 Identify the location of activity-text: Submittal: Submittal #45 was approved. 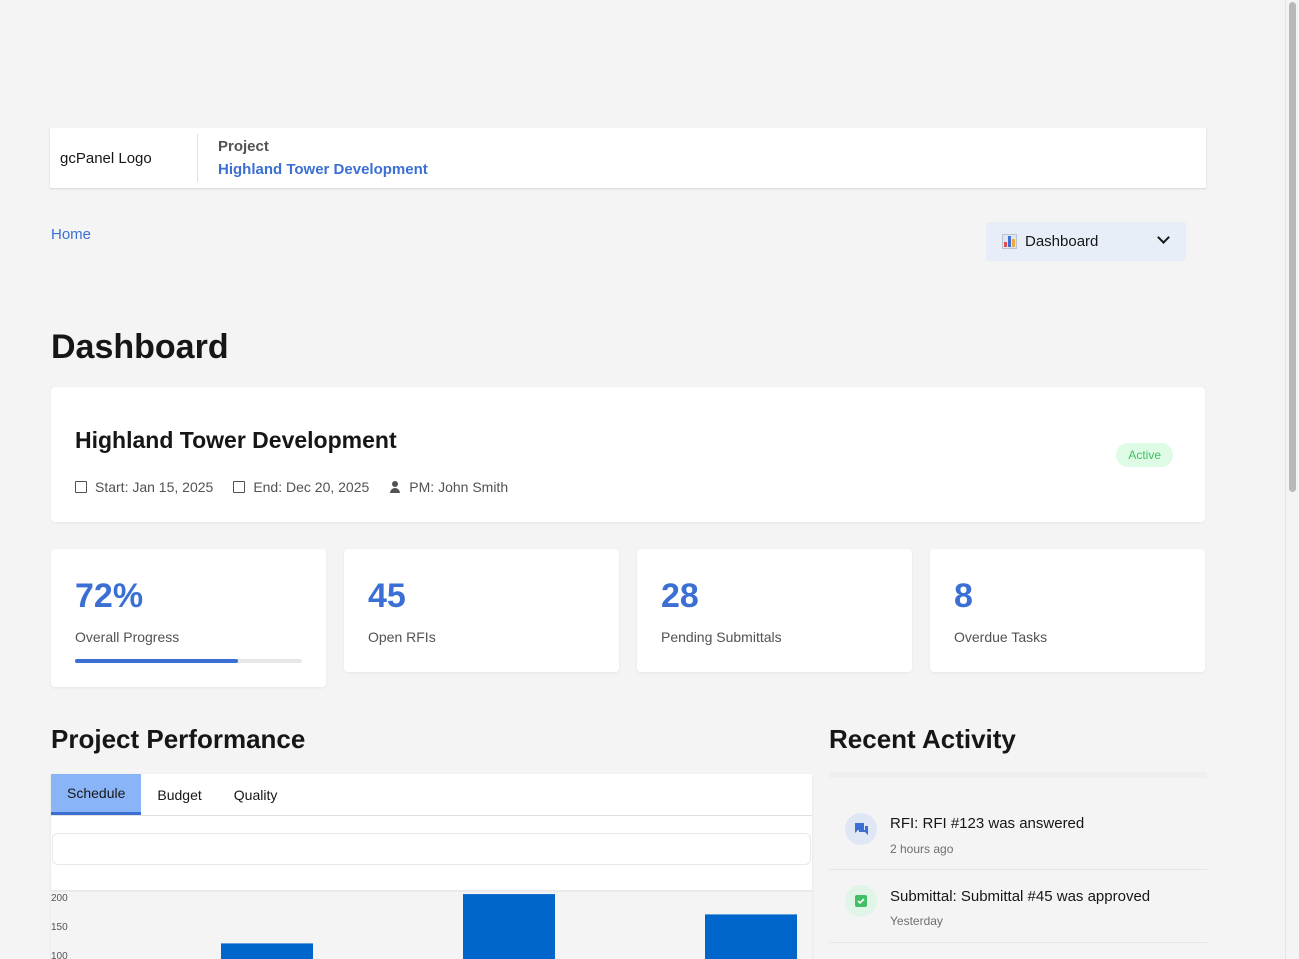
(1020, 896).